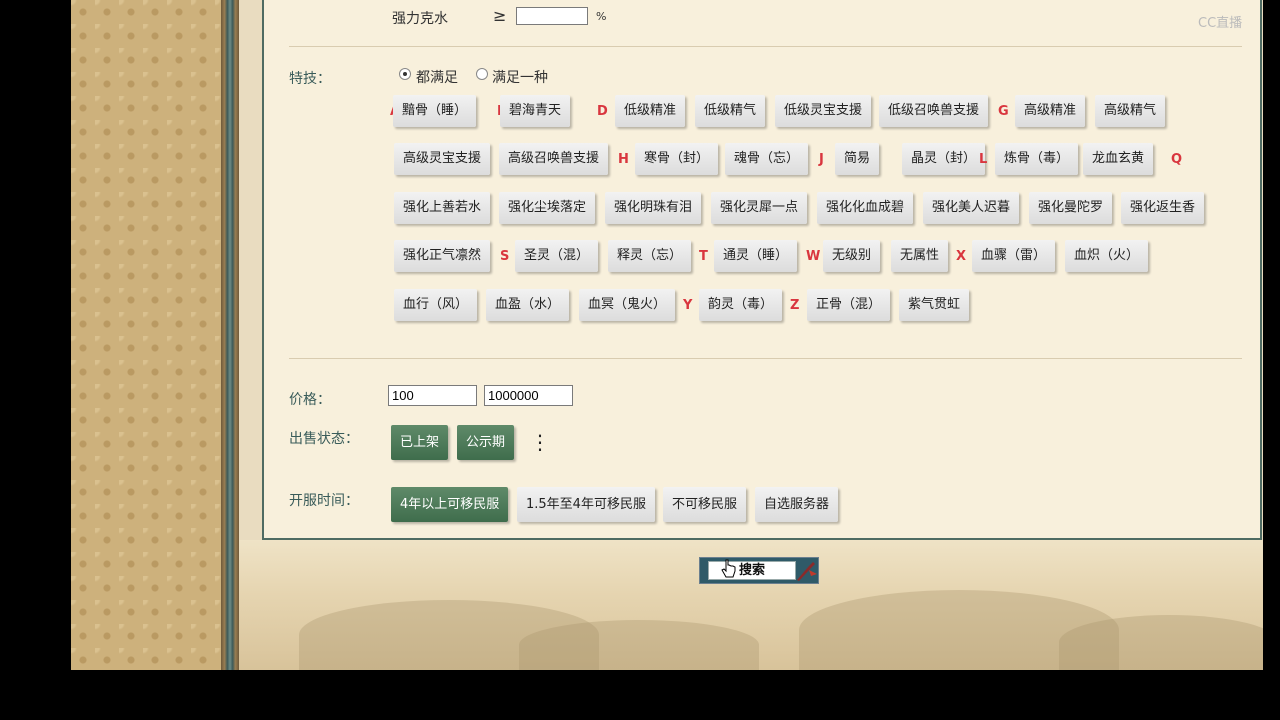 The height and width of the screenshot is (720, 1280). What do you see at coordinates (703, 256) in the screenshot?
I see `skill-letter-t: T` at bounding box center [703, 256].